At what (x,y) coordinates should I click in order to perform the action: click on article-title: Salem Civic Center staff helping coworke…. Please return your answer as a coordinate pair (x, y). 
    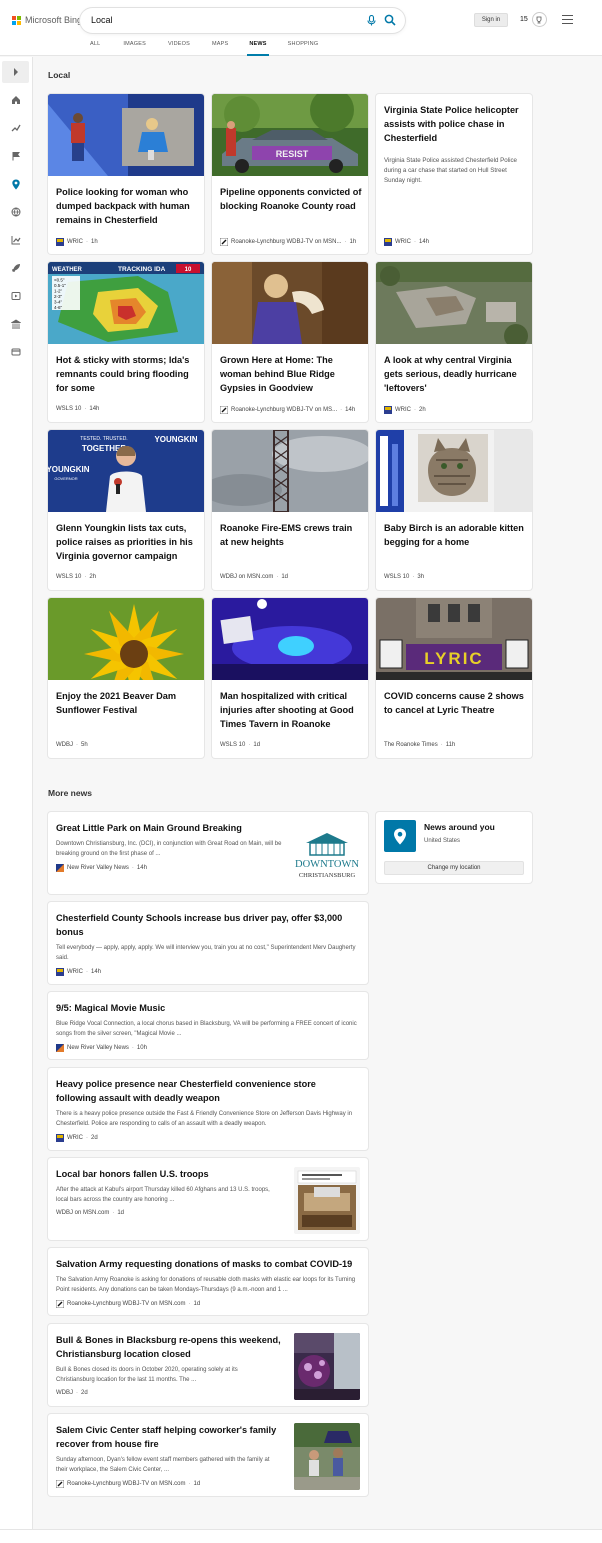
    Looking at the image, I should click on (171, 1437).